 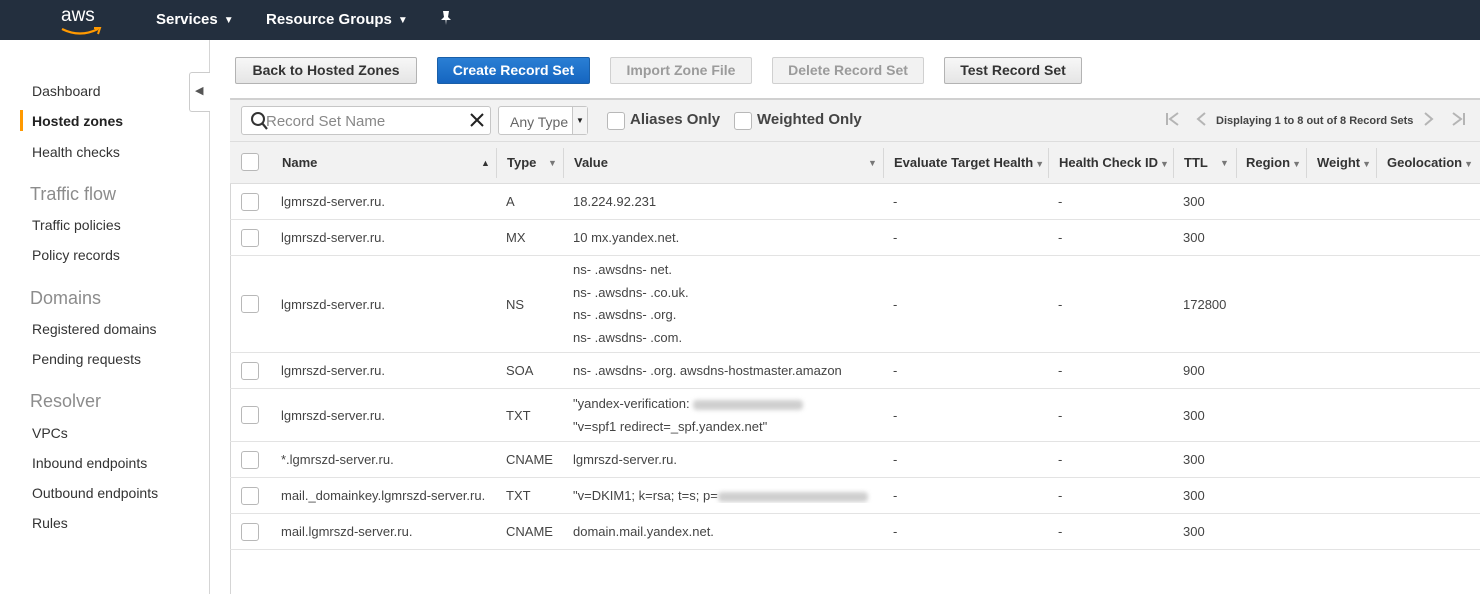 I want to click on record-ttl: 900, so click(x=1194, y=370).